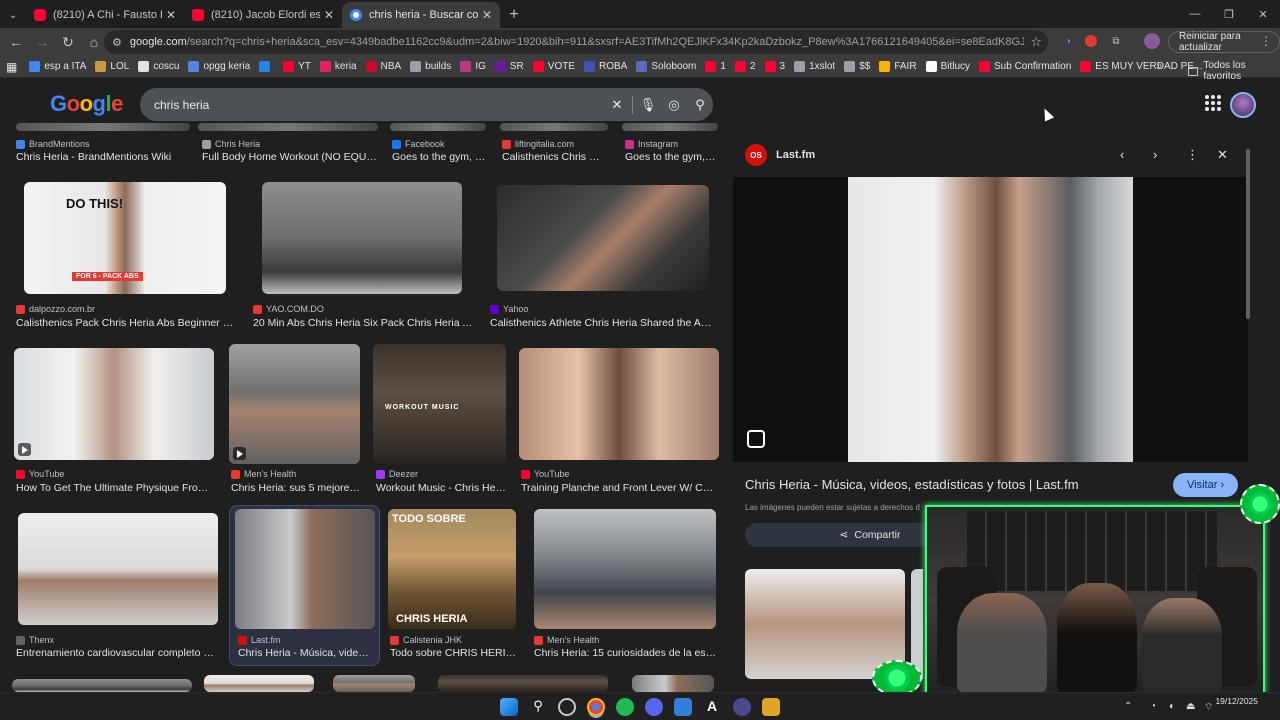  What do you see at coordinates (774, 66) in the screenshot?
I see `bookmark-item: 3` at bounding box center [774, 66].